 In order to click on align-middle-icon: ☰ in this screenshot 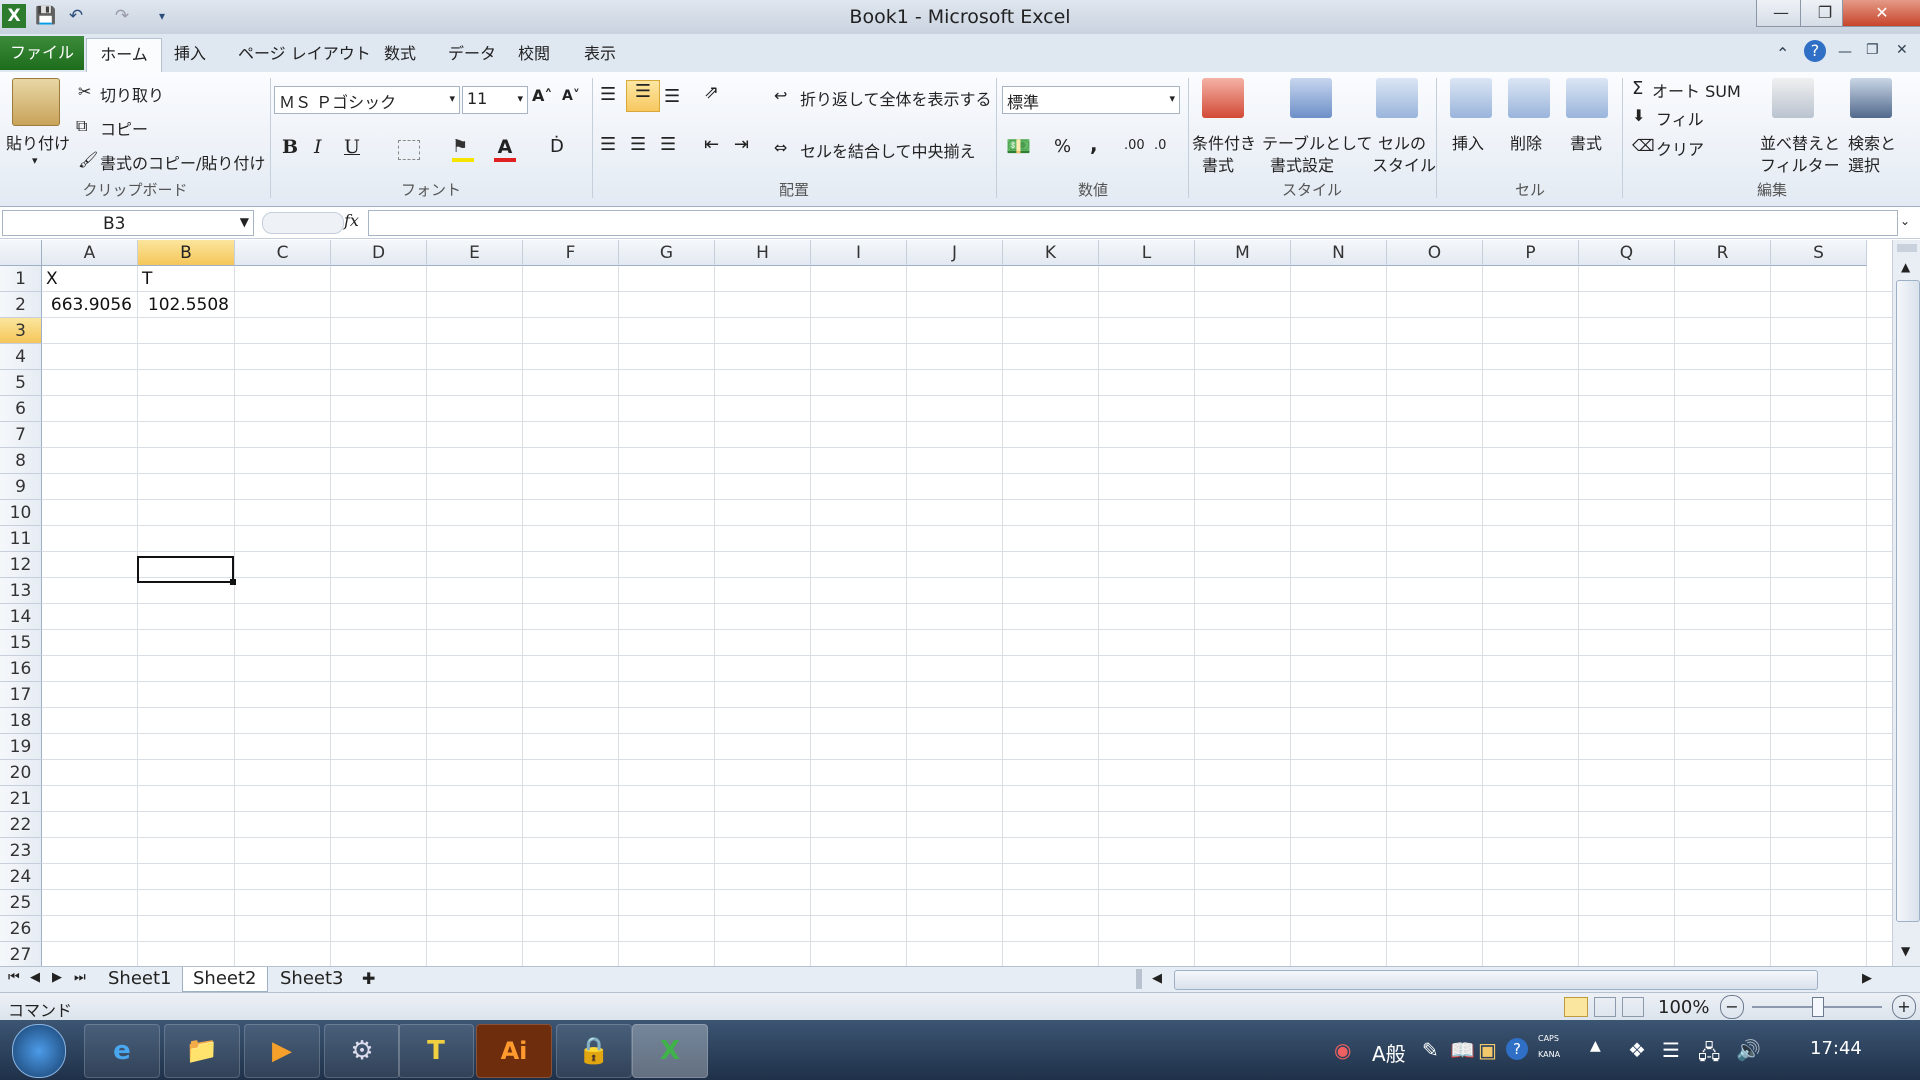, I will do `click(643, 96)`.